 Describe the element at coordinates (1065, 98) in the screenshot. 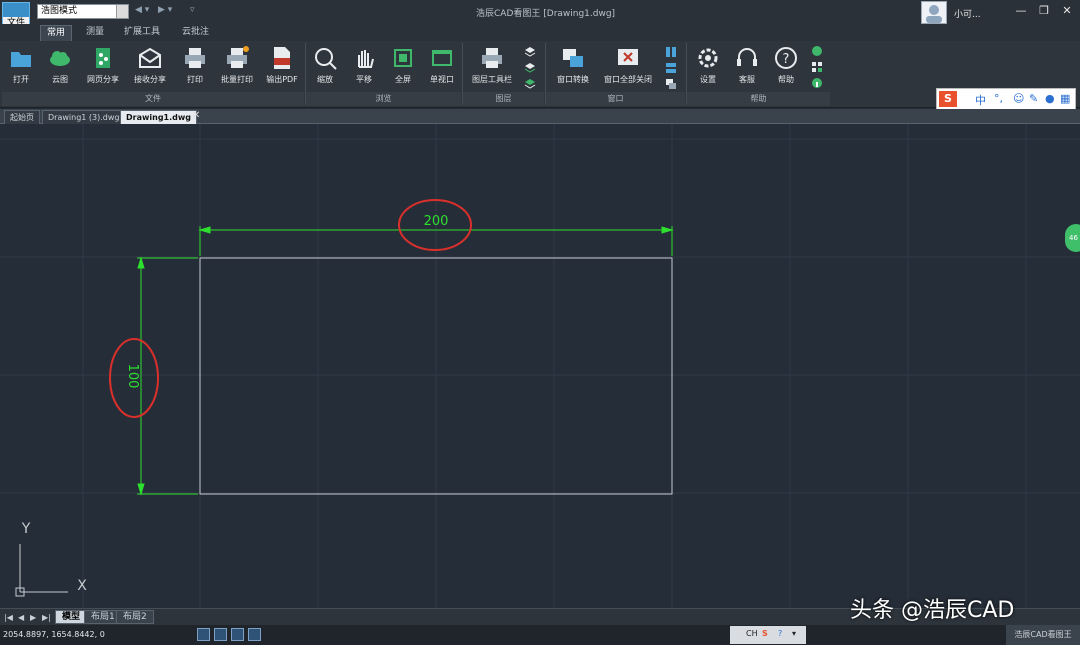

I see `keyboard-icon: ▦` at that location.